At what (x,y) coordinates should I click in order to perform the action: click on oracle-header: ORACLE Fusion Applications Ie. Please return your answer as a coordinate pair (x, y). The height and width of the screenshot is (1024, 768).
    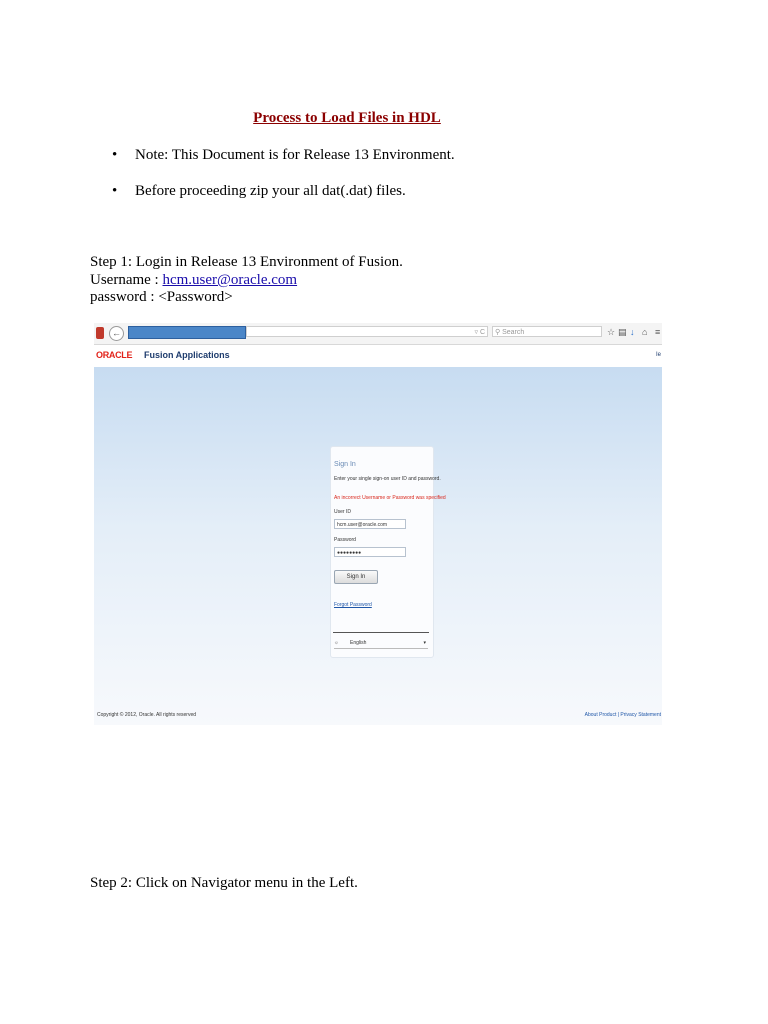
    Looking at the image, I should click on (378, 356).